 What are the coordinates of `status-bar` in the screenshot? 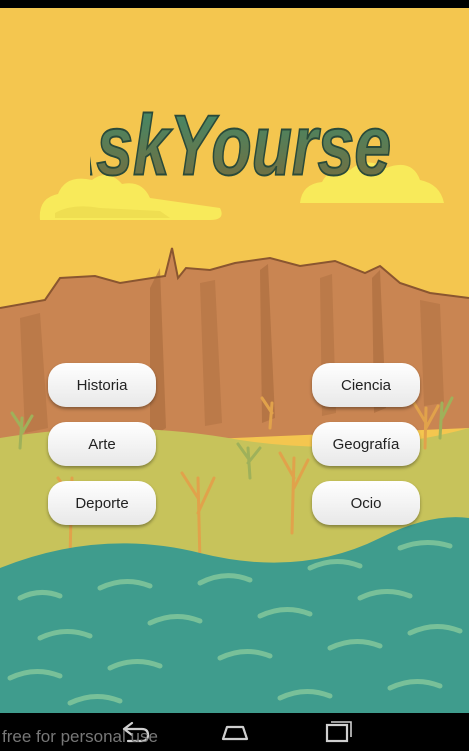 It's located at (234, 4).